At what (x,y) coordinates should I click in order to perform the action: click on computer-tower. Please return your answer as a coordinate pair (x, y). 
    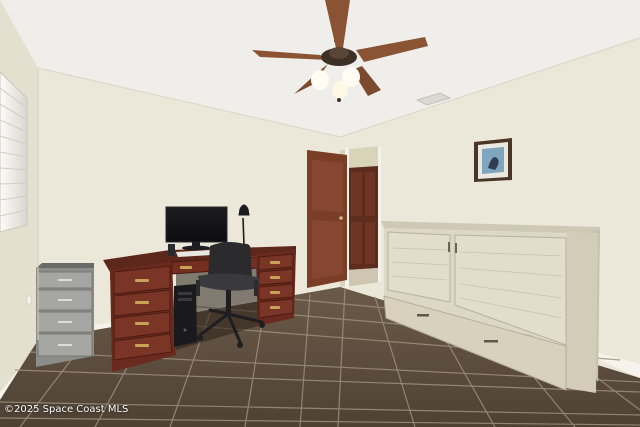
    Looking at the image, I should click on (185, 315).